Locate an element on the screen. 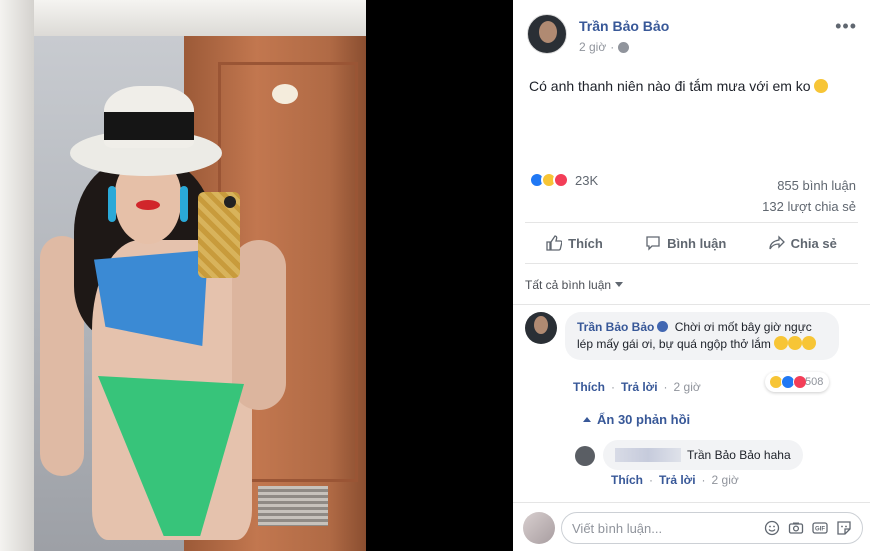  comment-avatar is located at coordinates (541, 328).